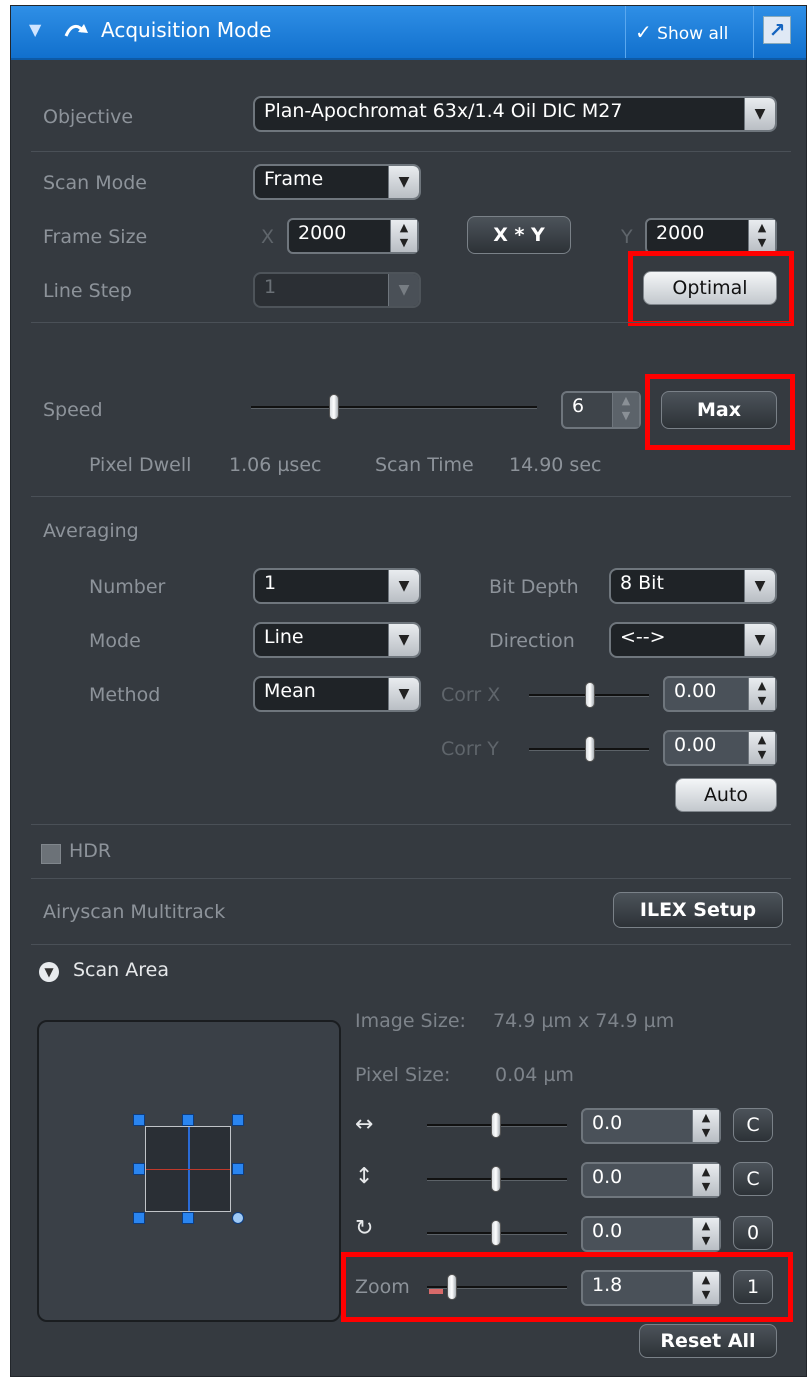  What do you see at coordinates (403, 1075) in the screenshot?
I see `pixel-size-label: Pixel Size:` at bounding box center [403, 1075].